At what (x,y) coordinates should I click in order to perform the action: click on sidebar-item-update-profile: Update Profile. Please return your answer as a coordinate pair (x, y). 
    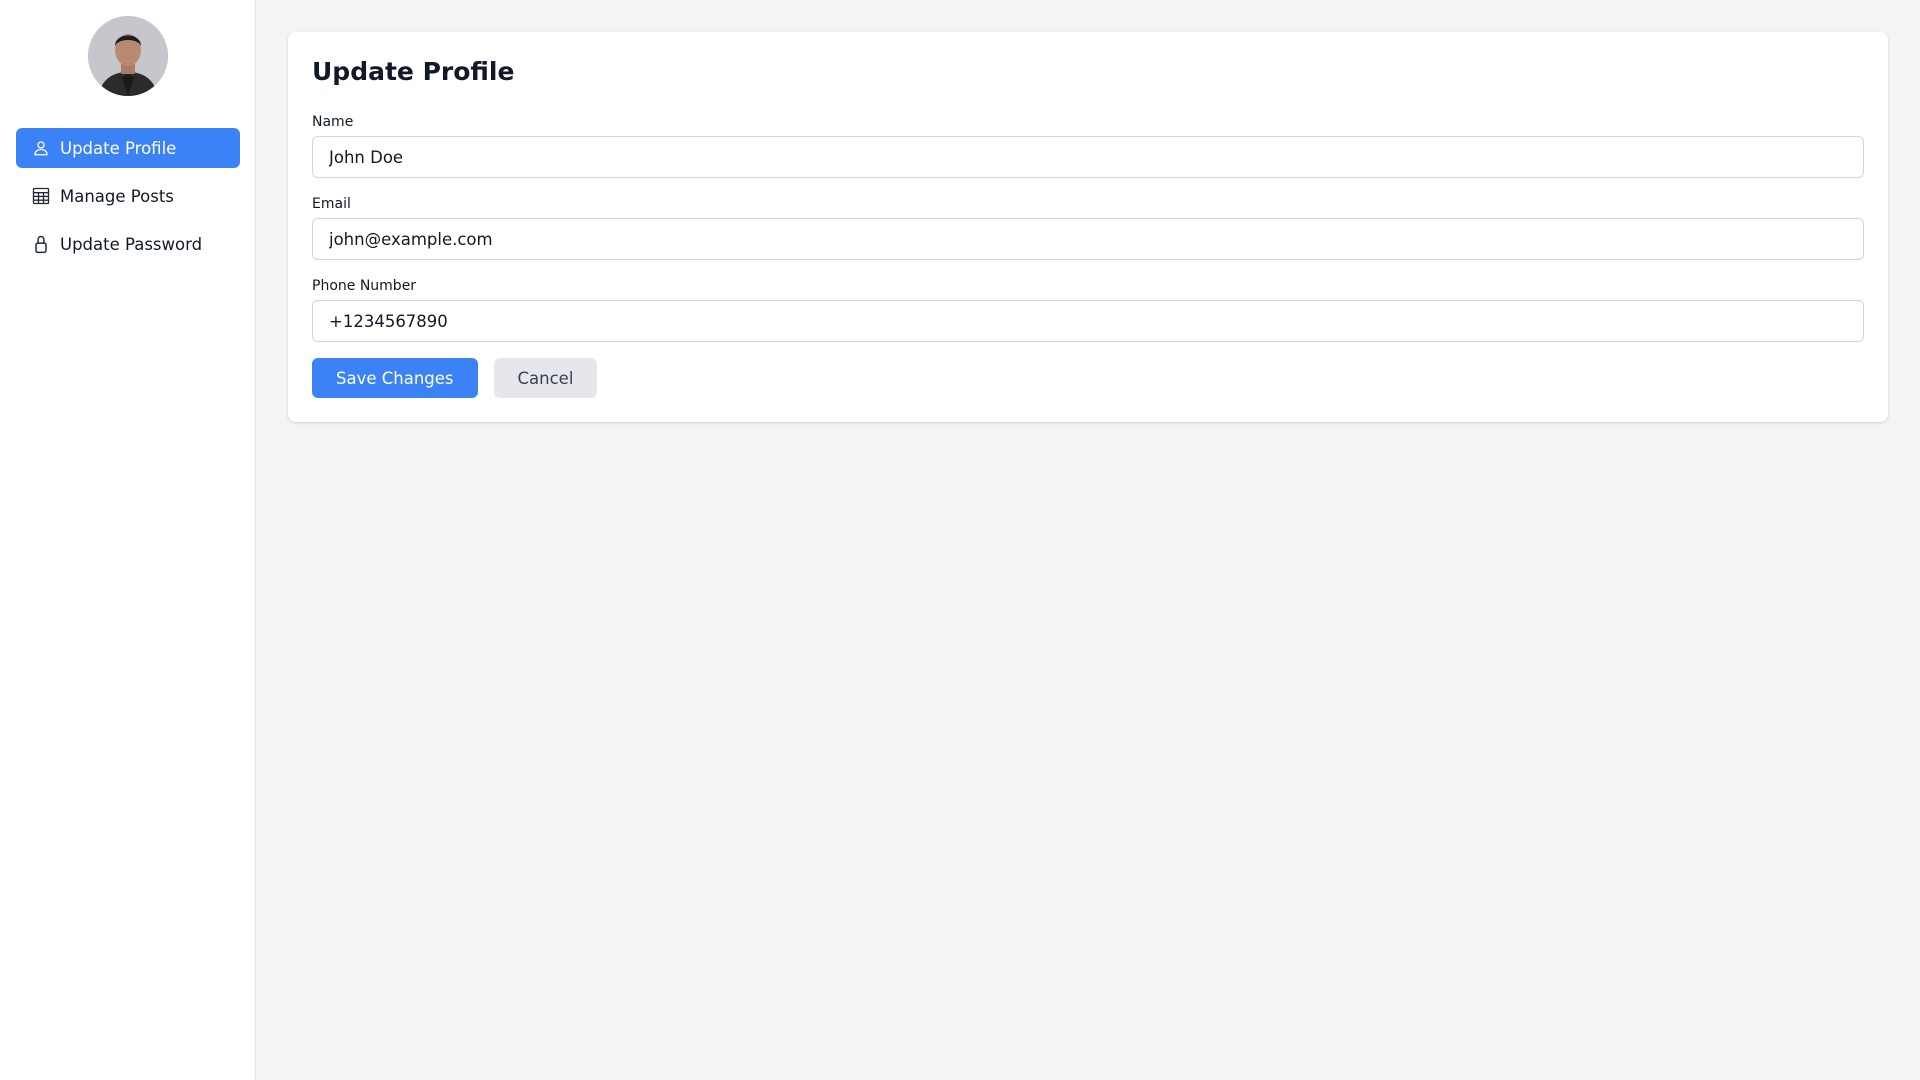
    Looking at the image, I should click on (128, 148).